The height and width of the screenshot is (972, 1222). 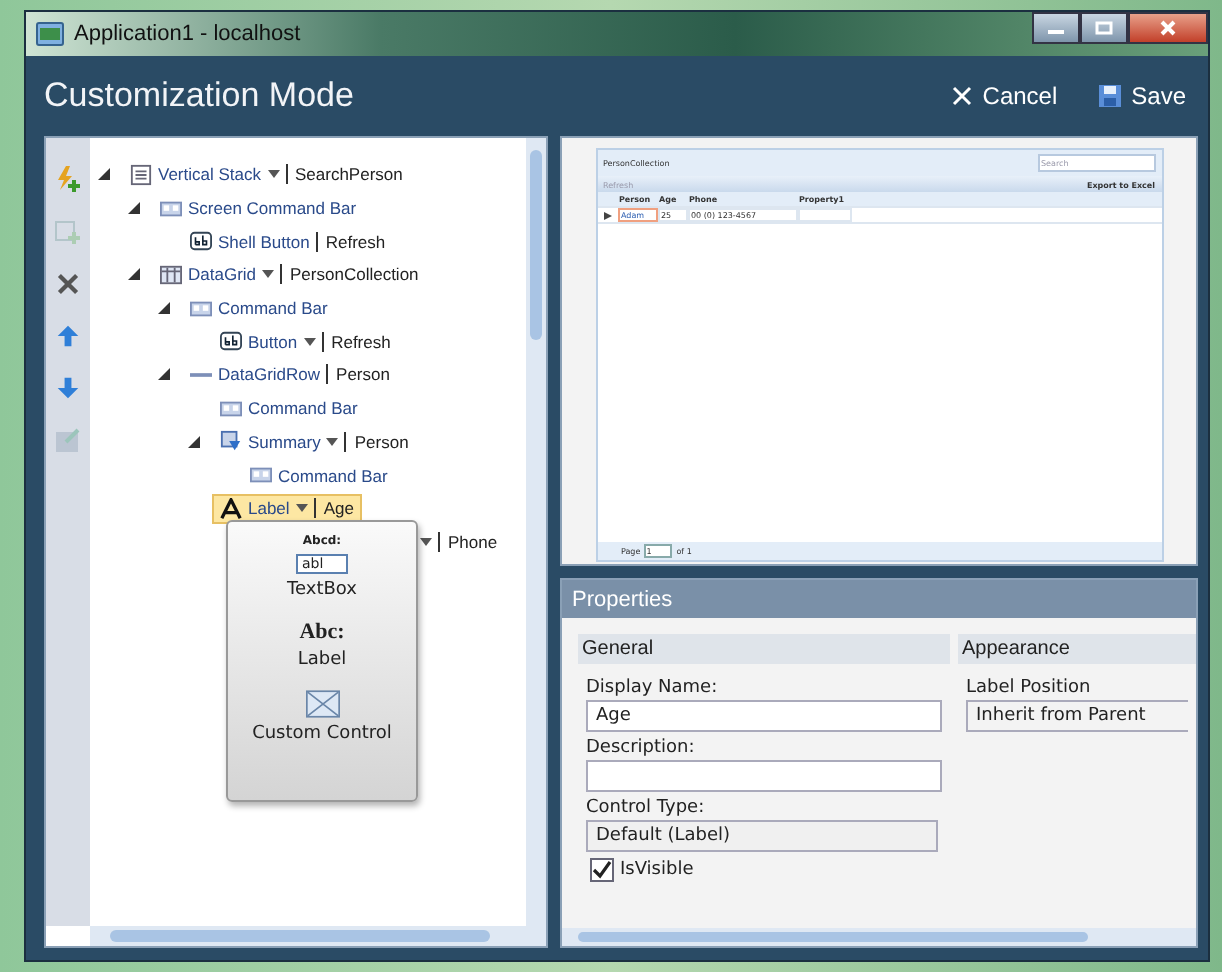 I want to click on input-field: Default (Label), so click(x=762, y=836).